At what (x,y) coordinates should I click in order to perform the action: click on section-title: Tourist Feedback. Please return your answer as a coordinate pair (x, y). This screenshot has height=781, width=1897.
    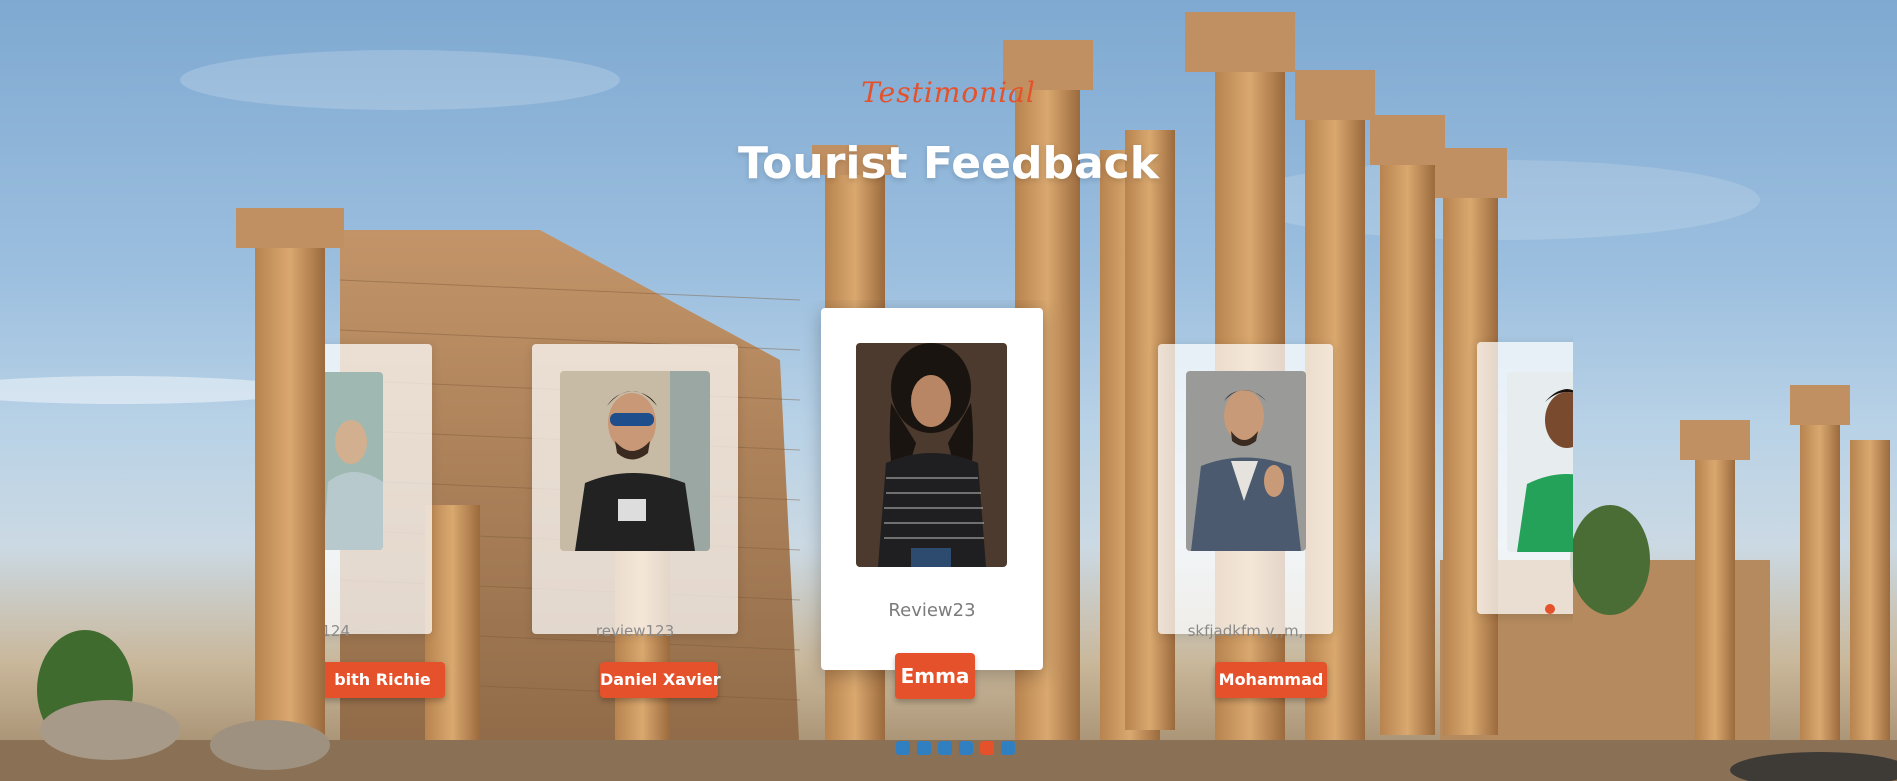
    Looking at the image, I should click on (948, 163).